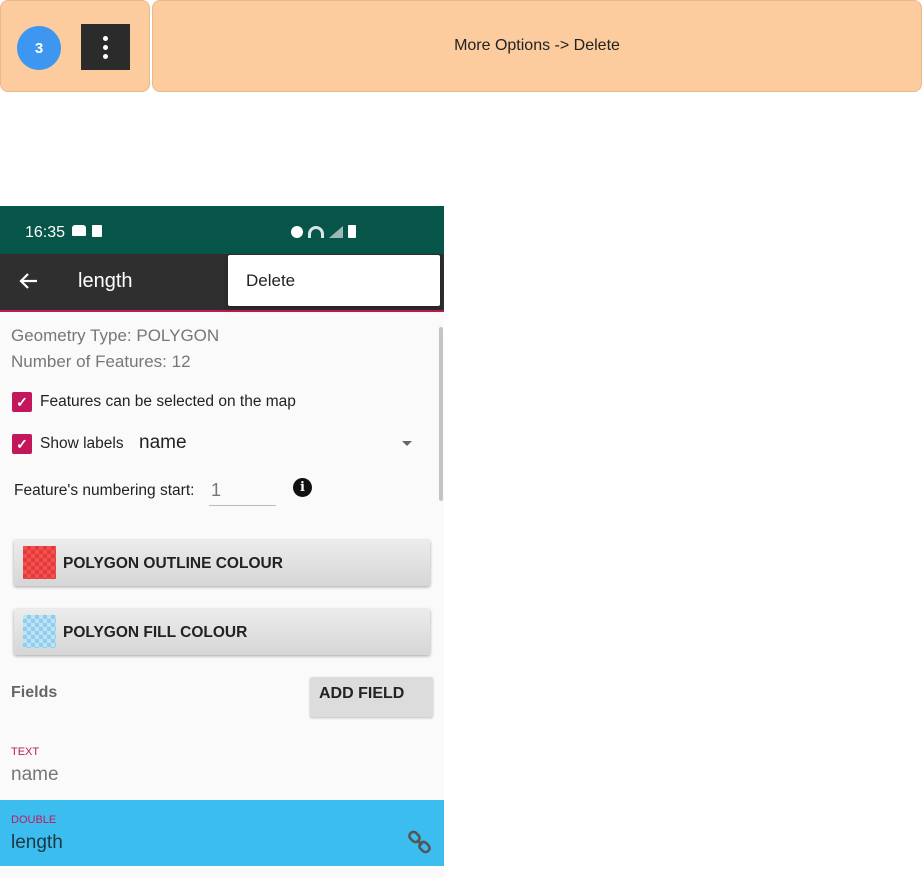 The width and height of the screenshot is (923, 878). I want to click on outline-colour-swatch, so click(39, 562).